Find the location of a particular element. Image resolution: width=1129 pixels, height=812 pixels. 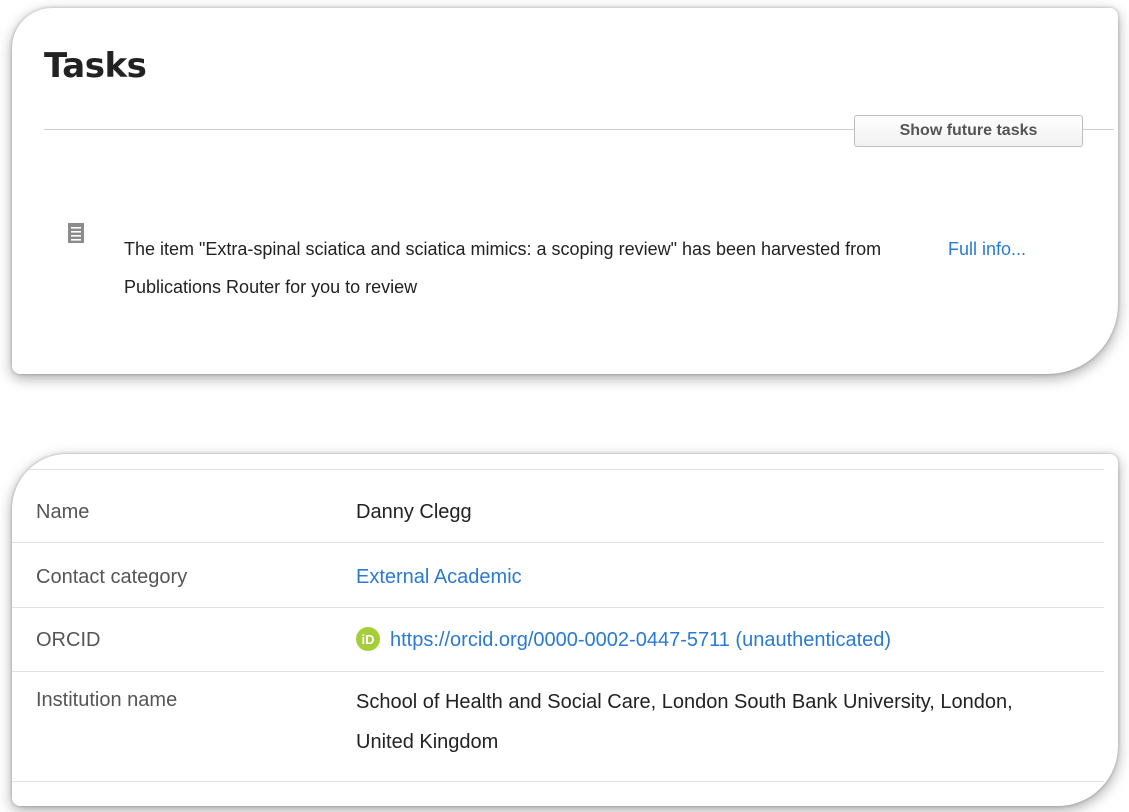

name-label: Name is located at coordinates (63, 512).